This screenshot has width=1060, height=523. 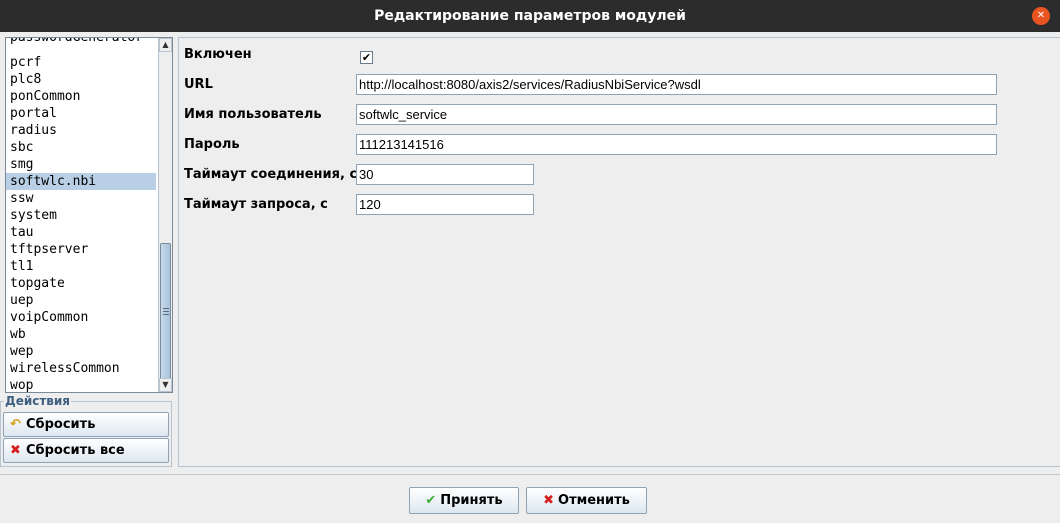 What do you see at coordinates (81, 198) in the screenshot?
I see `list-item: ssw` at bounding box center [81, 198].